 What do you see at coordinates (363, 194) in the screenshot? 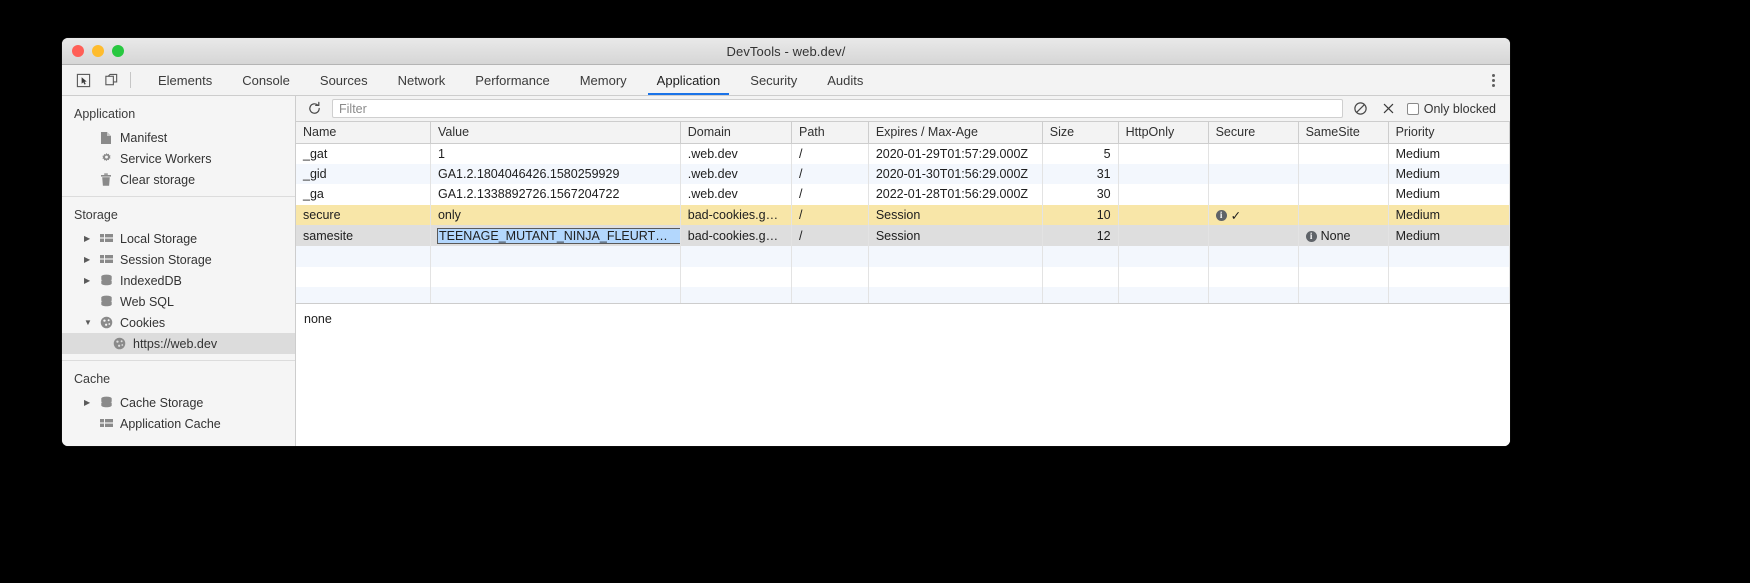
I see `cell-name: _ga` at bounding box center [363, 194].